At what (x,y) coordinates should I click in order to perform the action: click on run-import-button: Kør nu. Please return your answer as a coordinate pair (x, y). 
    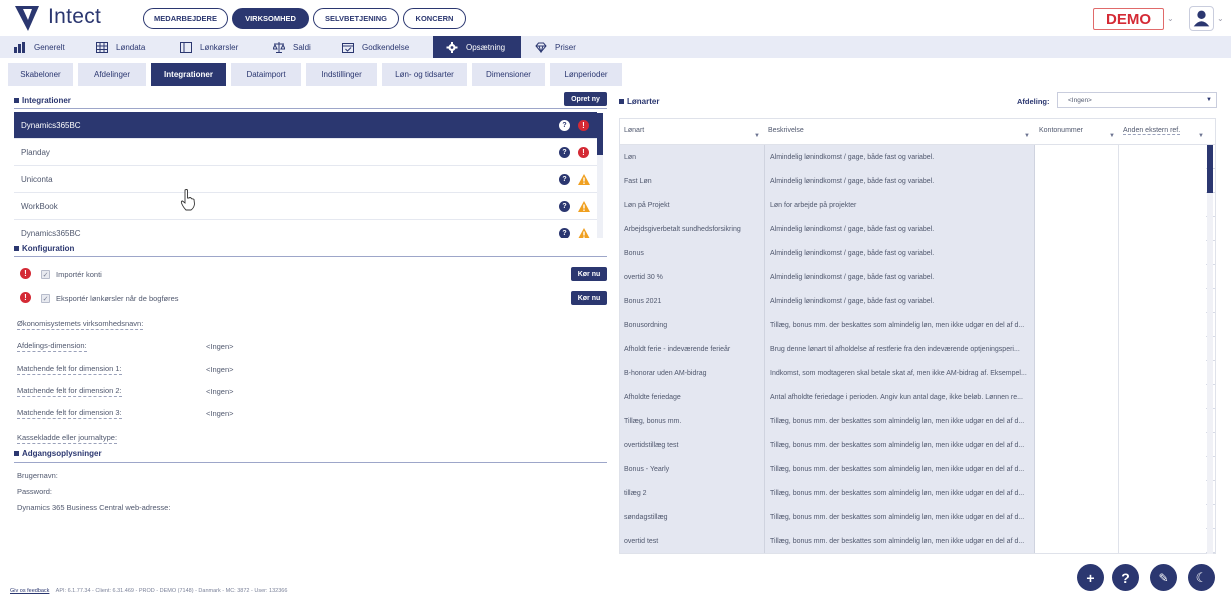
    Looking at the image, I should click on (589, 274).